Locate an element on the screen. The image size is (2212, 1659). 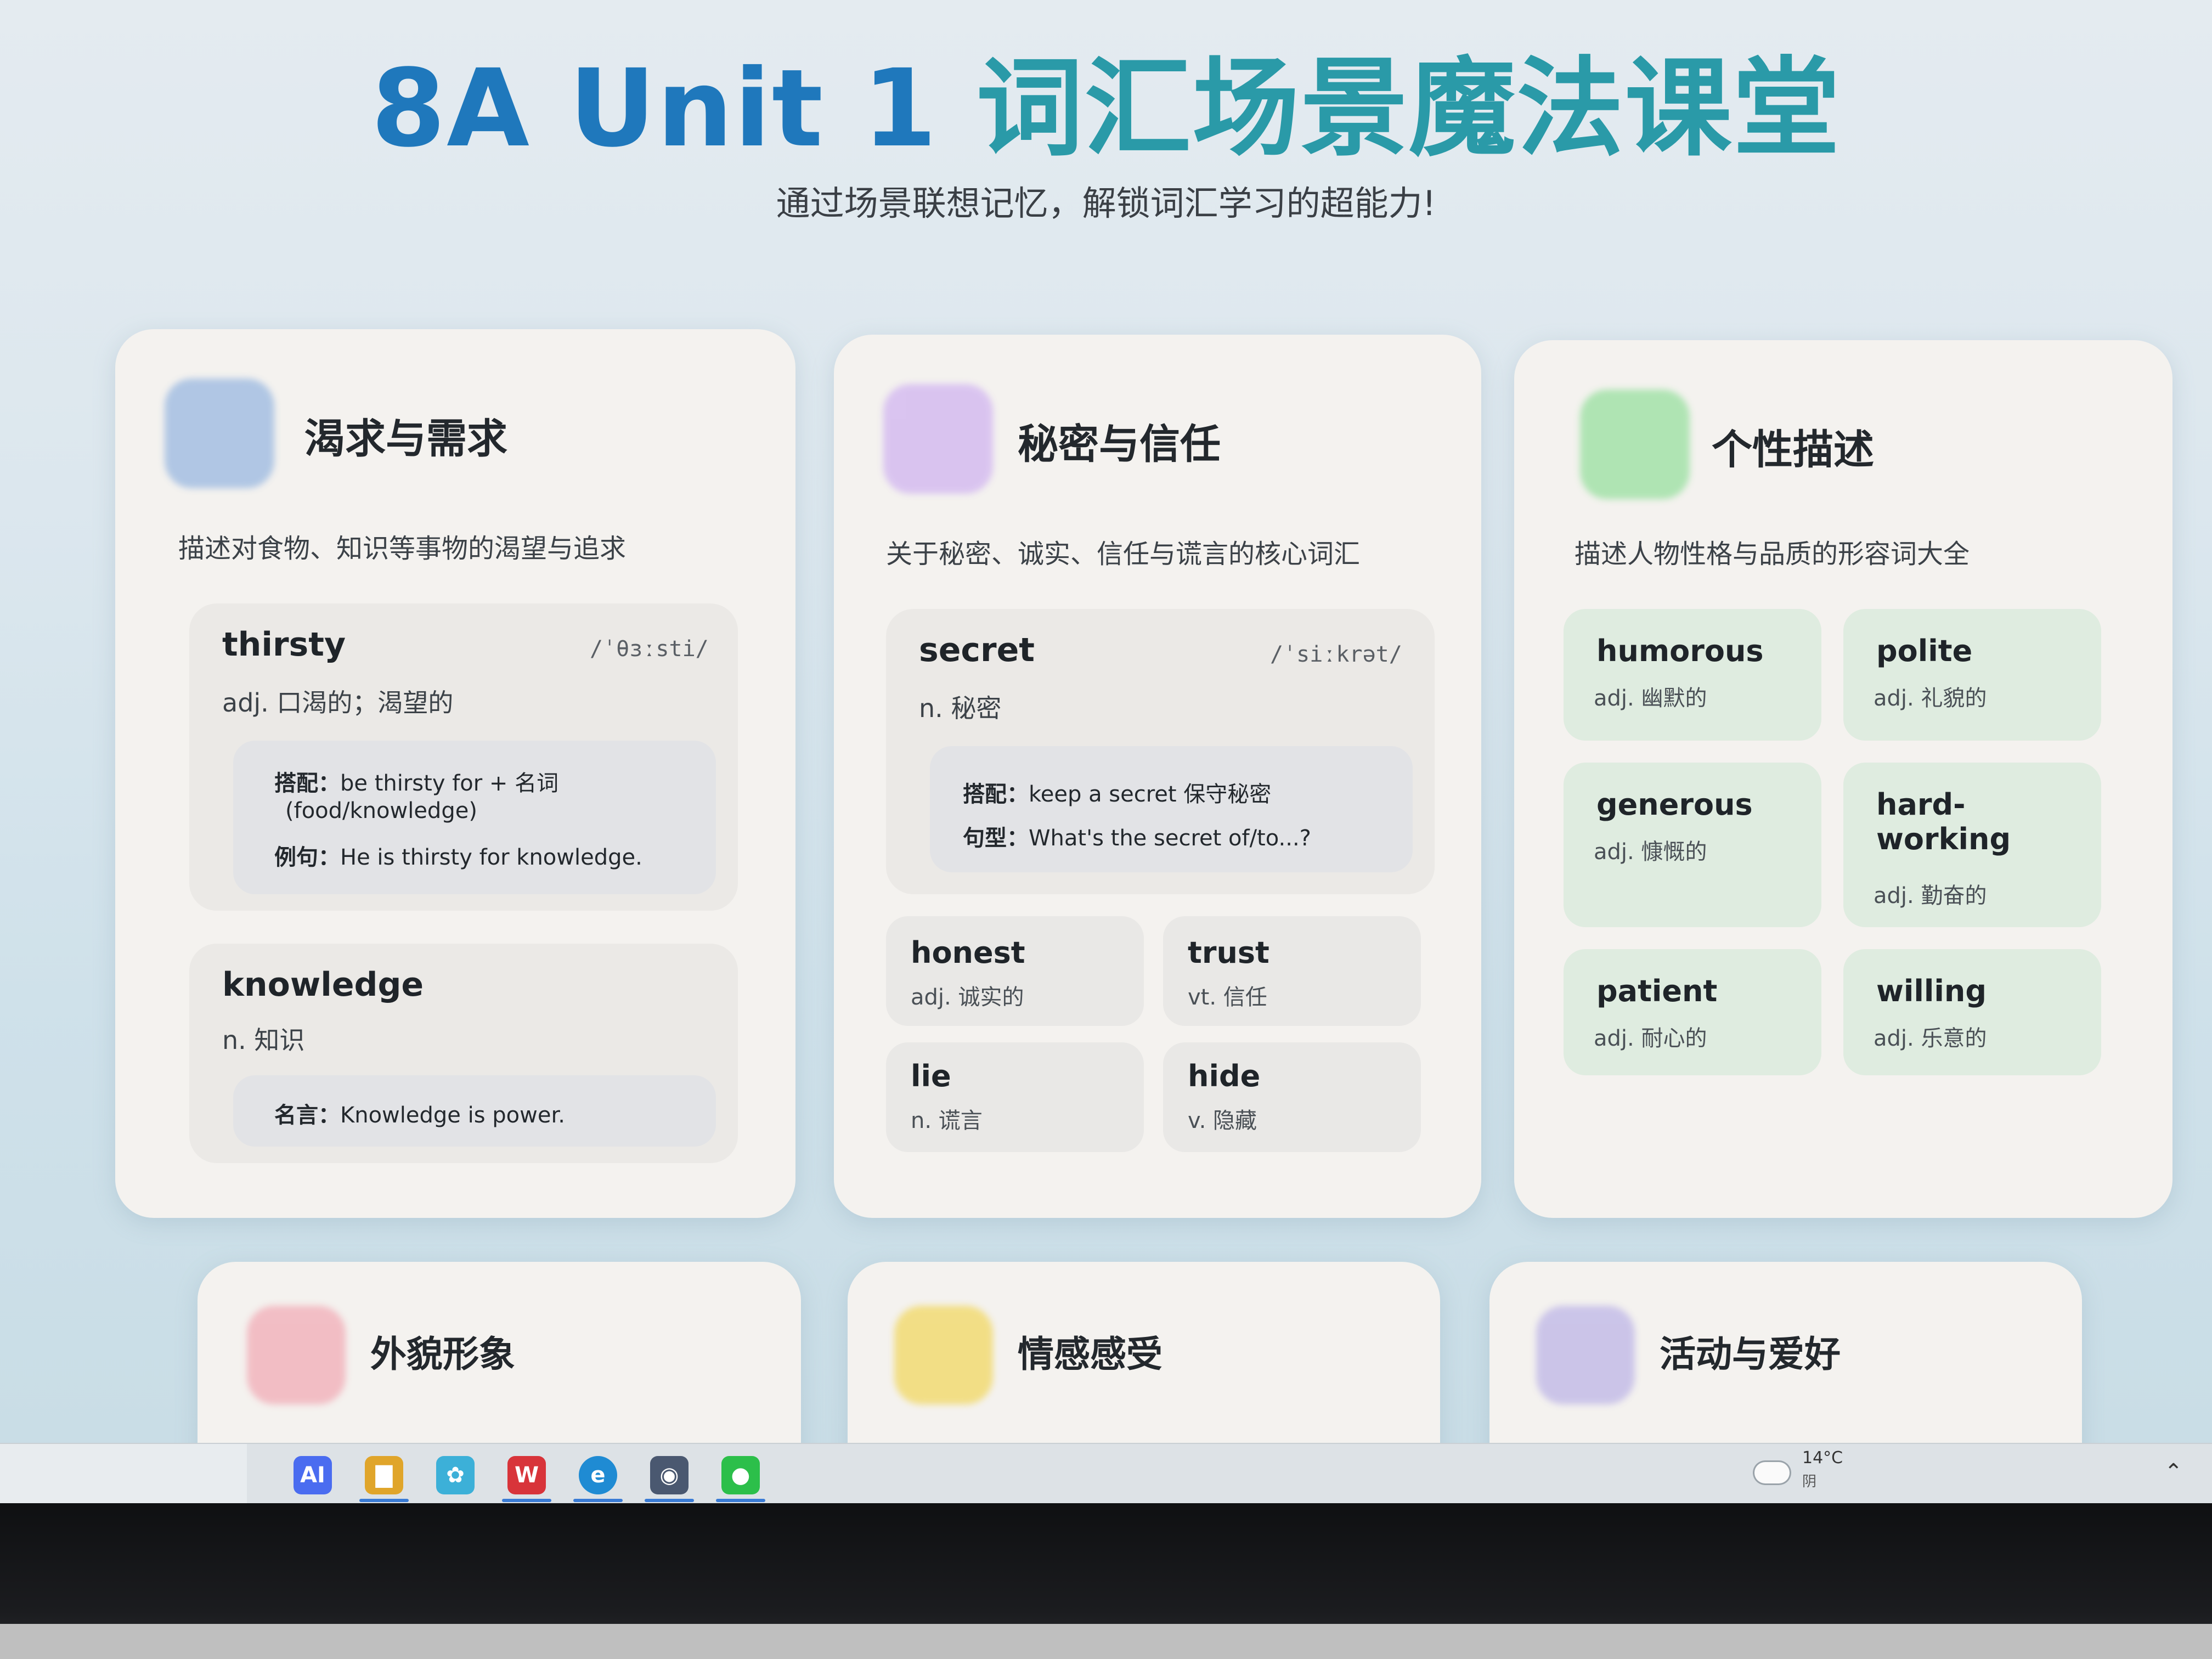
card-desc: 描述对食物、知识等事物的渴望与追求 is located at coordinates (403, 548).